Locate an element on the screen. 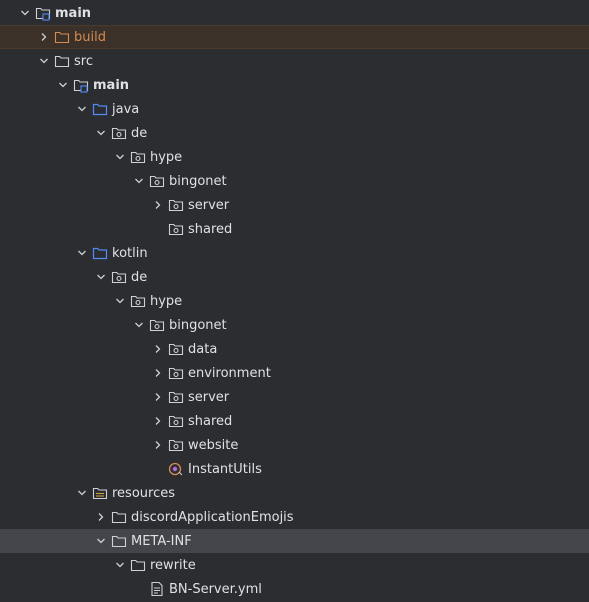 The height and width of the screenshot is (602, 589). tree-node-label: discordApplicationEmojis is located at coordinates (212, 517).